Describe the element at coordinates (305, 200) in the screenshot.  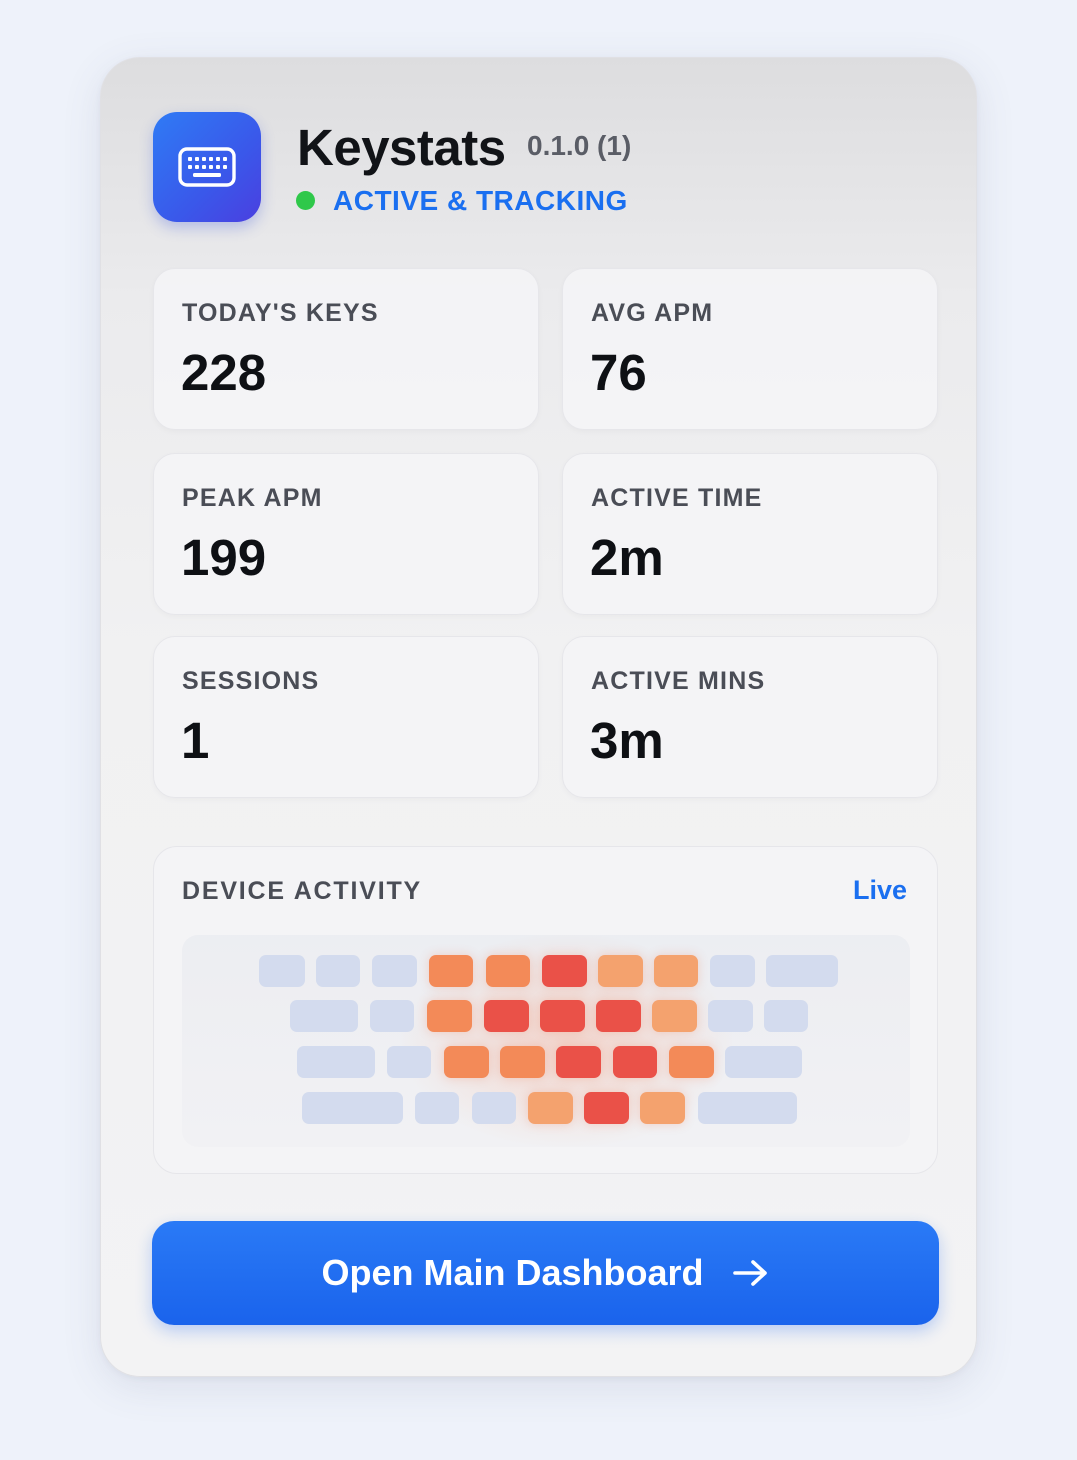
I see `status-indicator-dot` at that location.